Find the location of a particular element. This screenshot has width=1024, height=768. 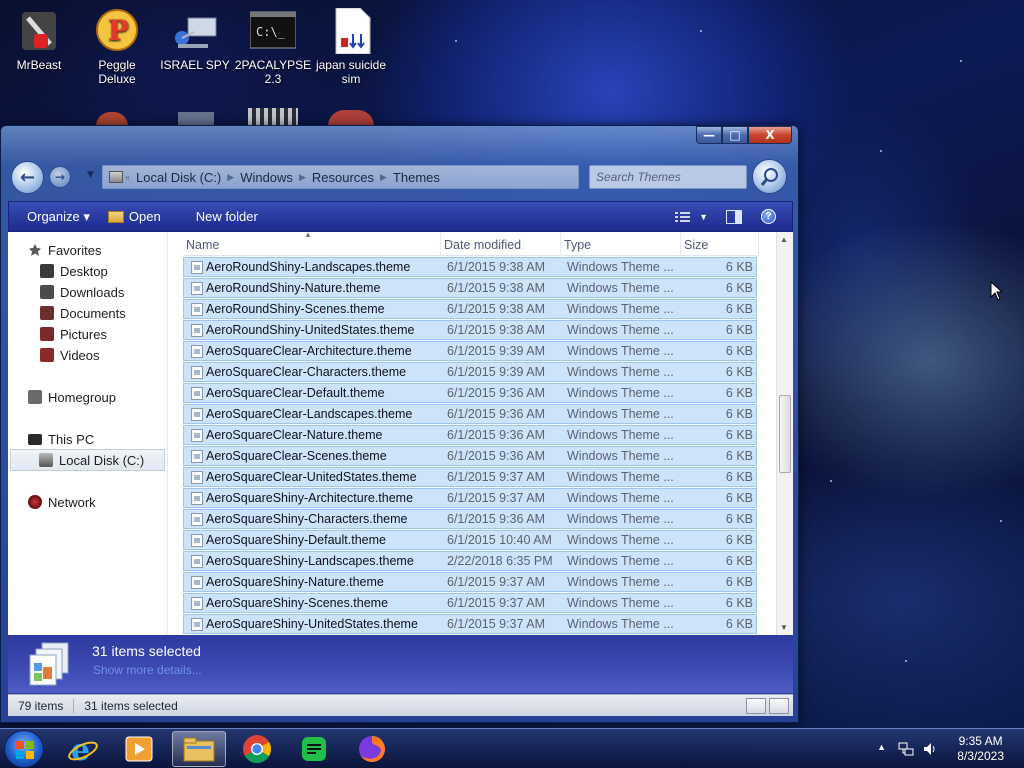

nav-homegroup: Homegroup is located at coordinates (72, 397).